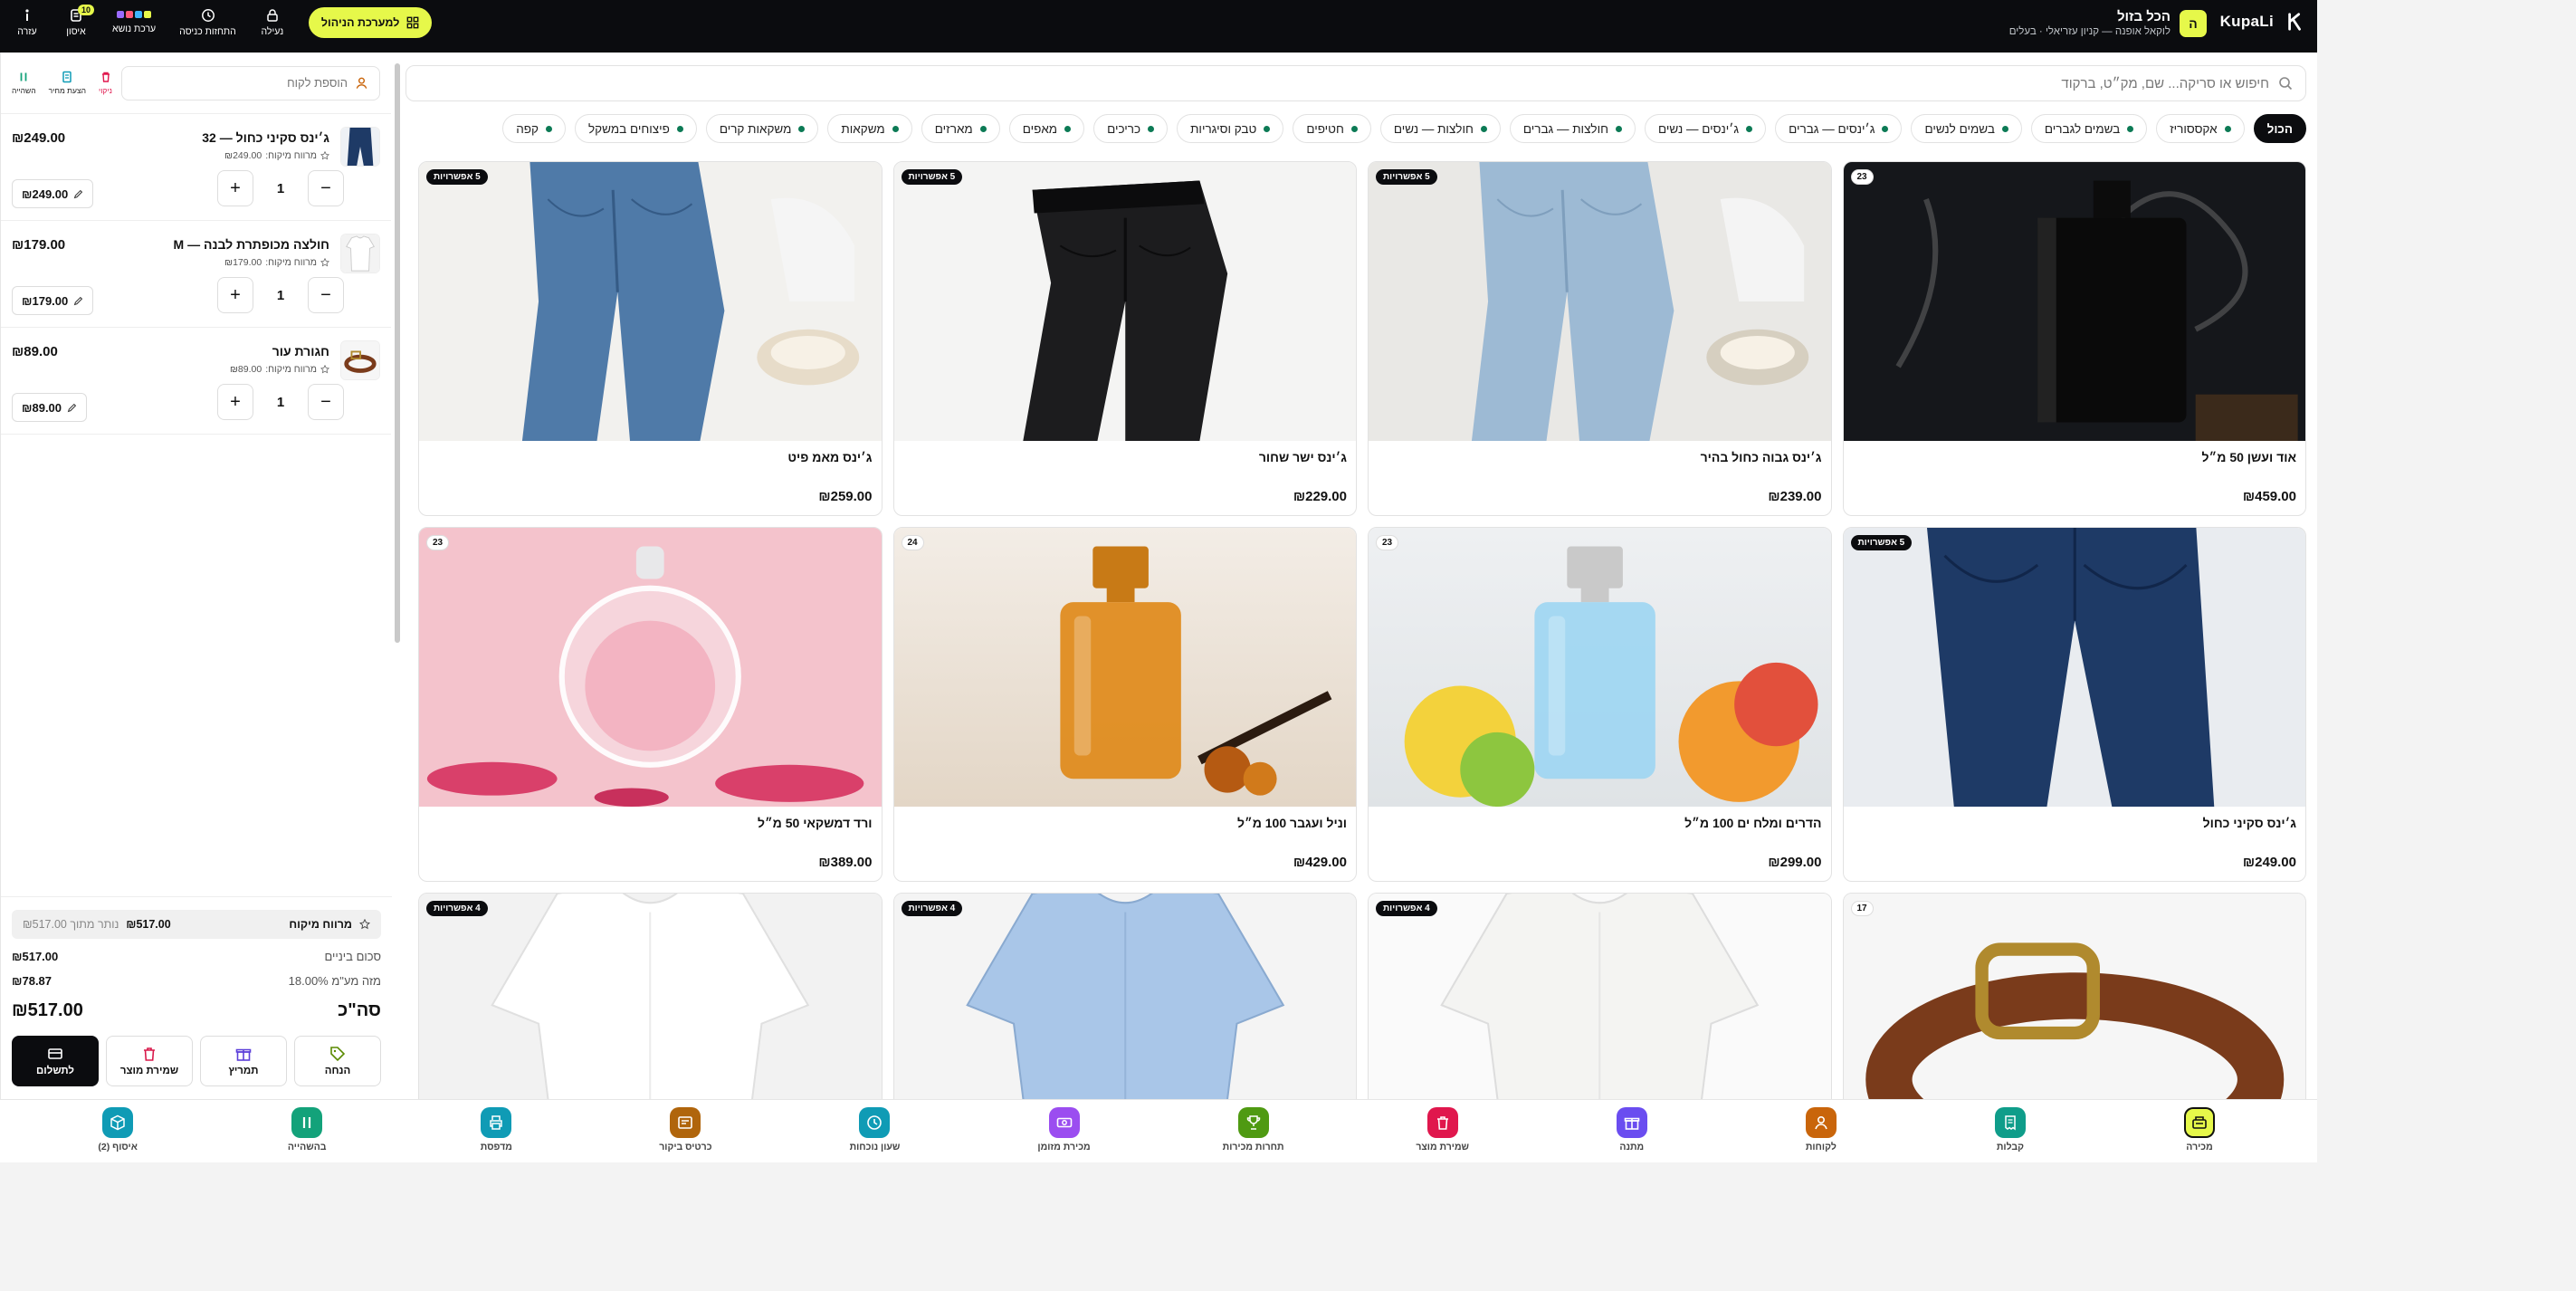  I want to click on category-chip-all: הכול, so click(2280, 128).